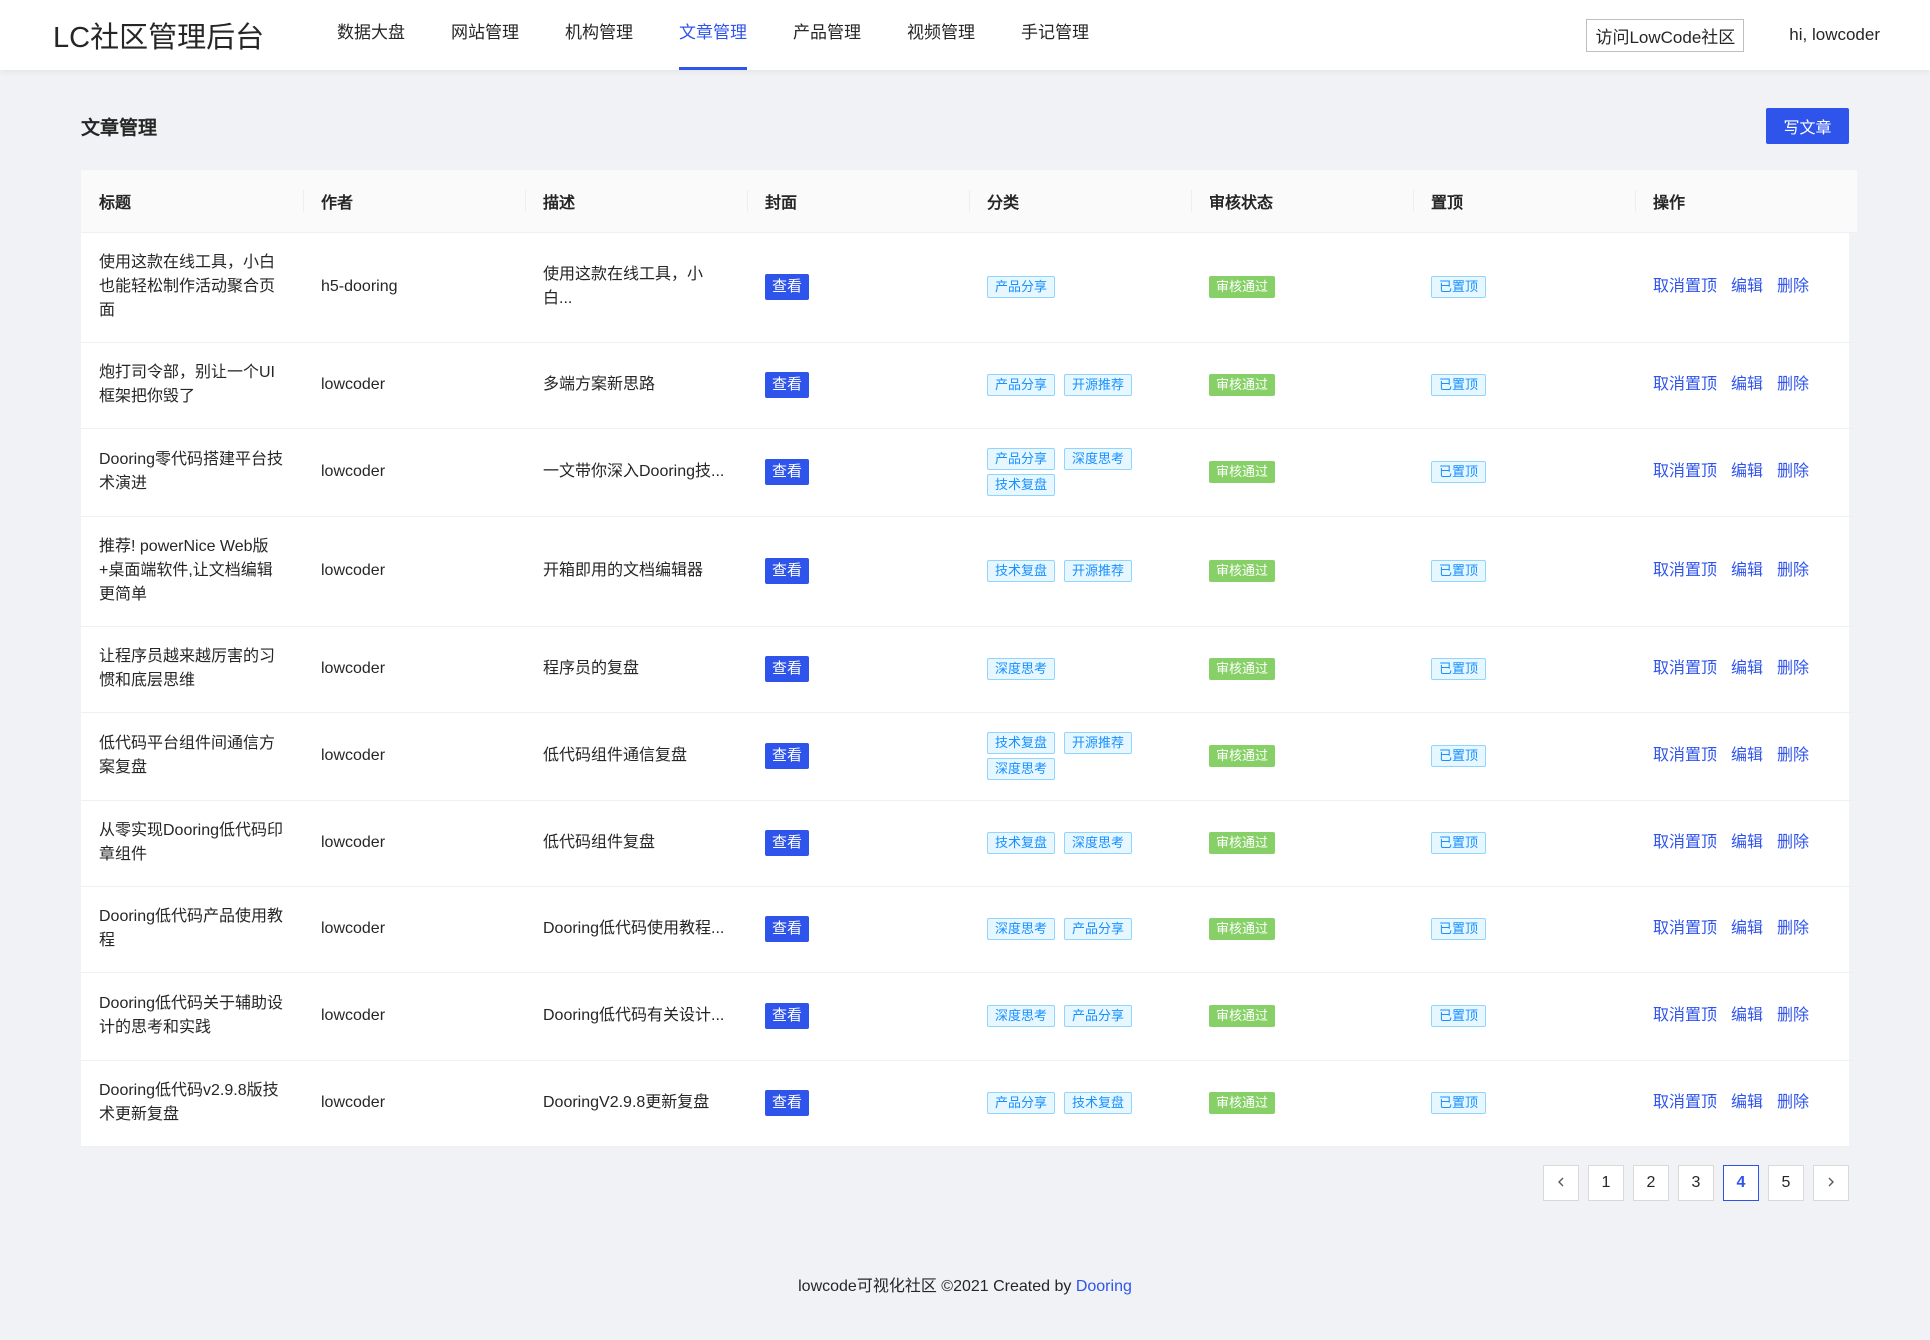  Describe the element at coordinates (1067, 385) in the screenshot. I see `category-tags: 产品分享 开源推荐` at that location.